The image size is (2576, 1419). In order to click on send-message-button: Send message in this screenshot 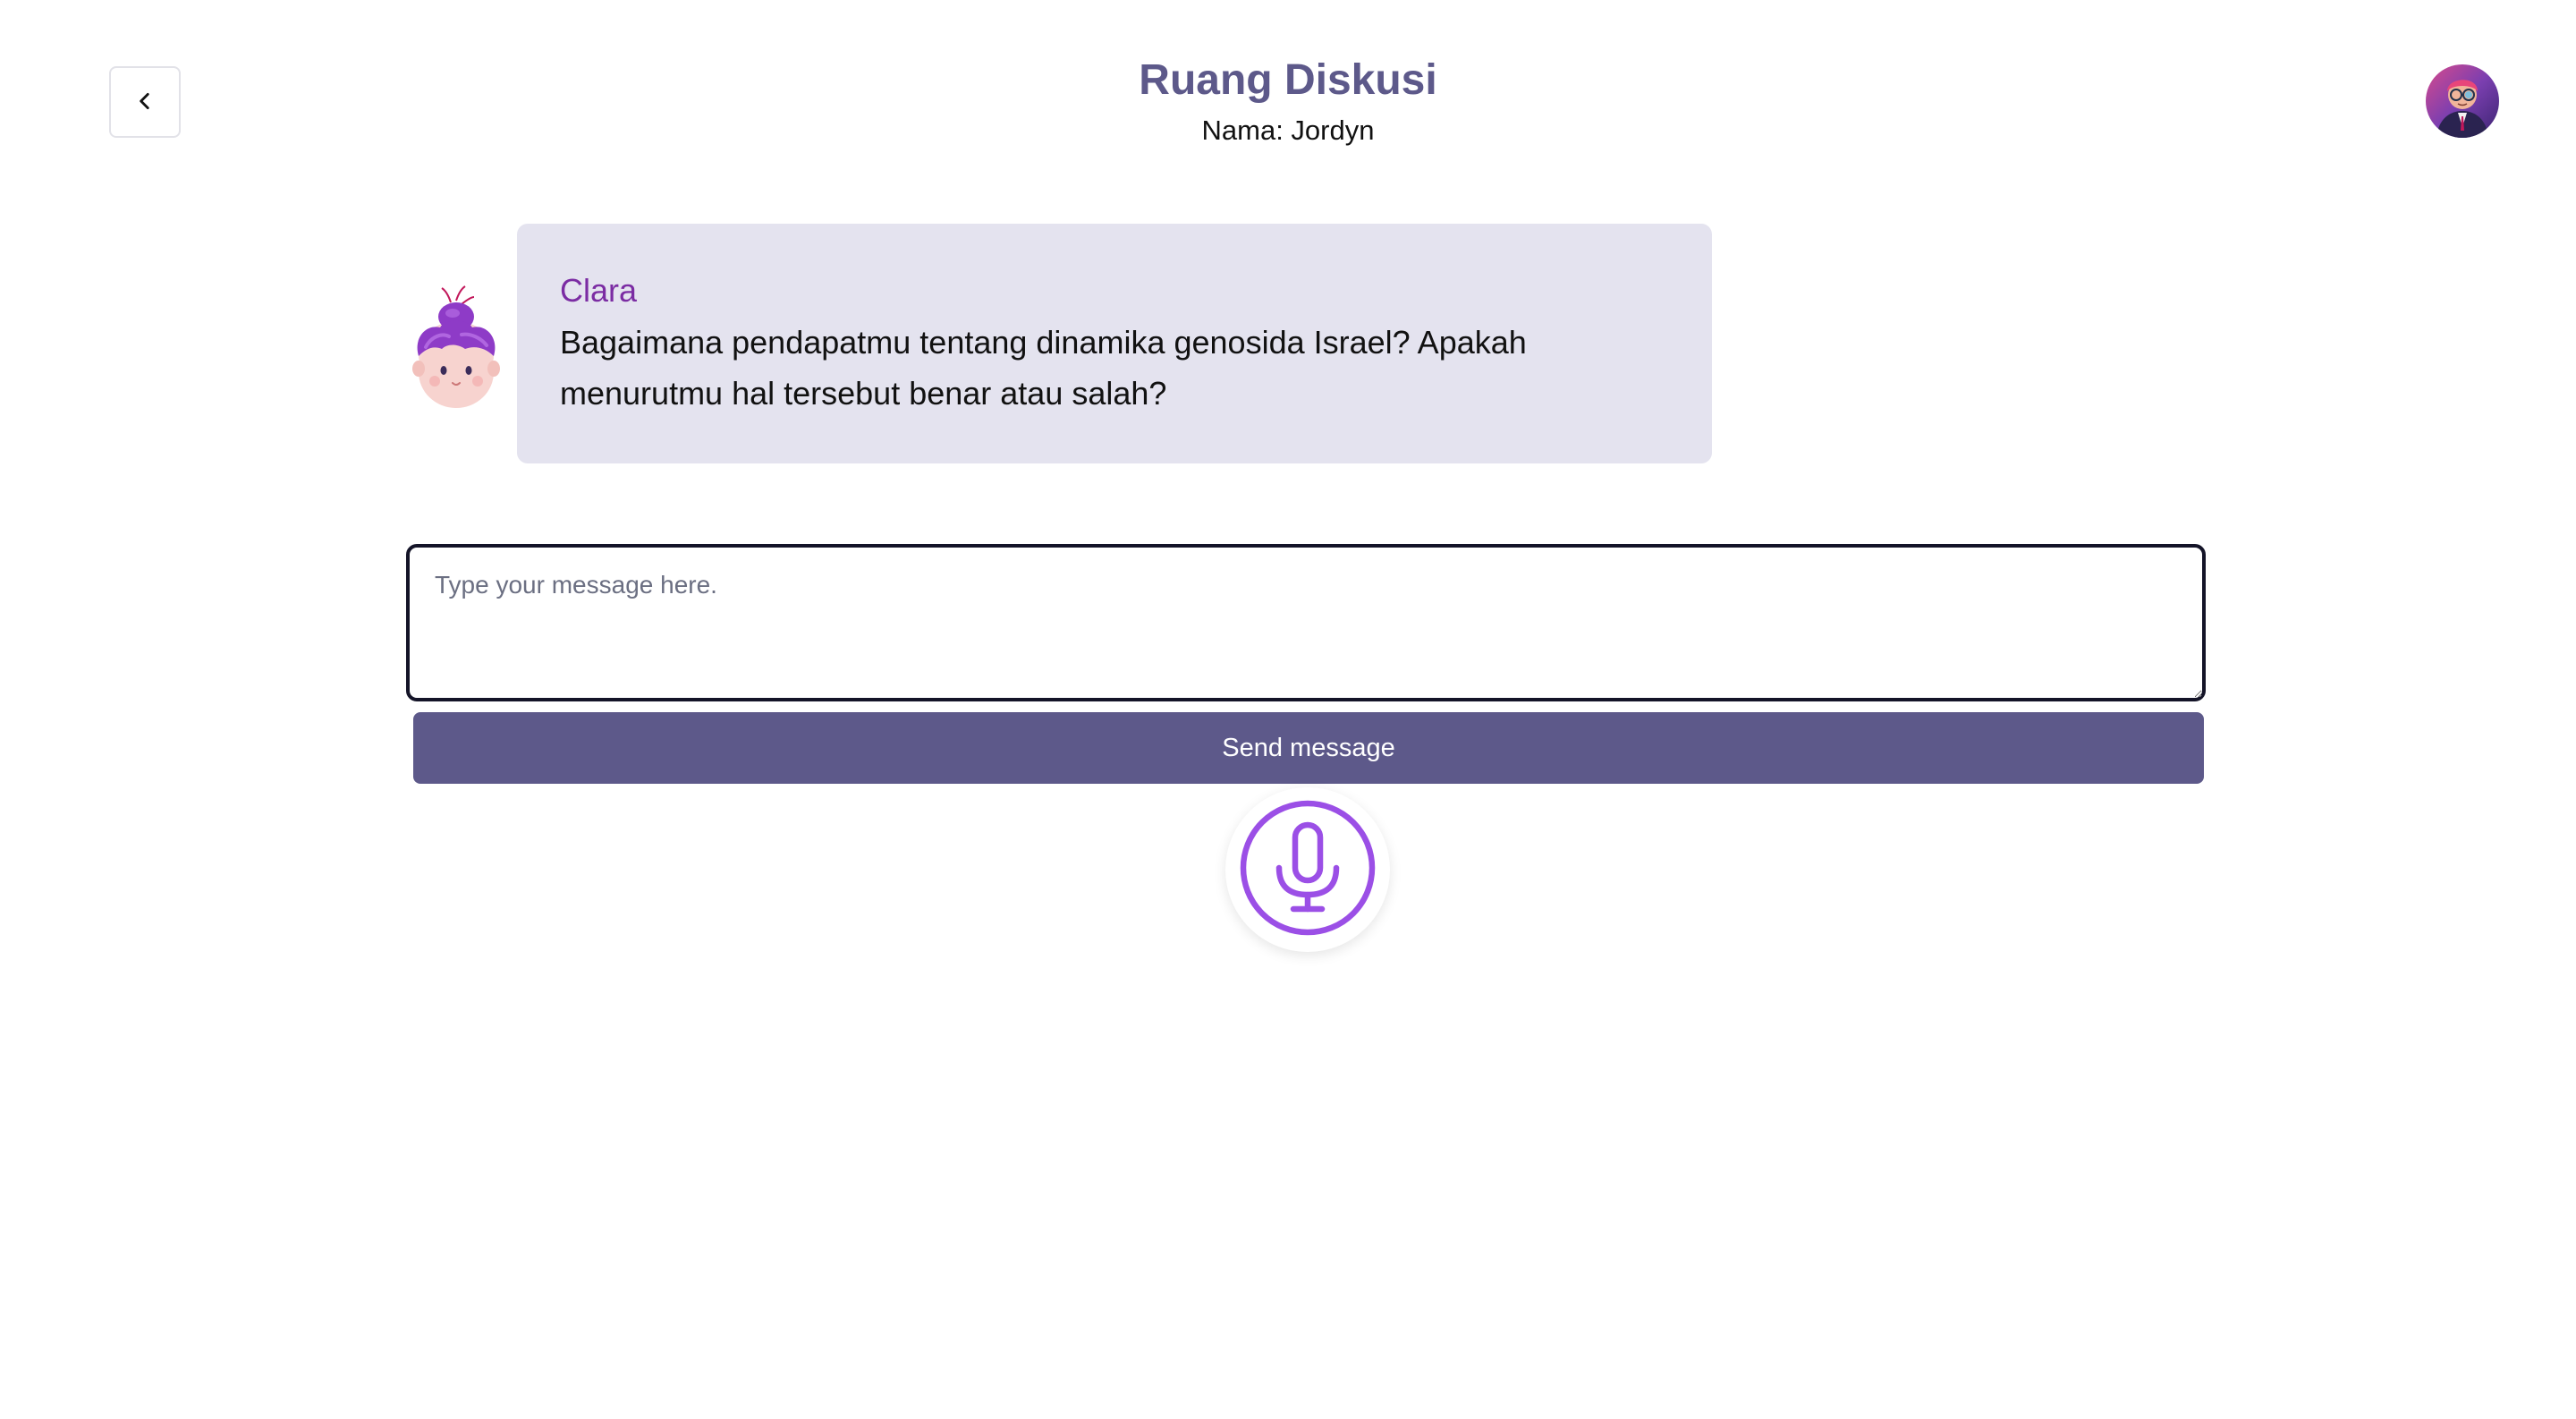, I will do `click(1308, 748)`.